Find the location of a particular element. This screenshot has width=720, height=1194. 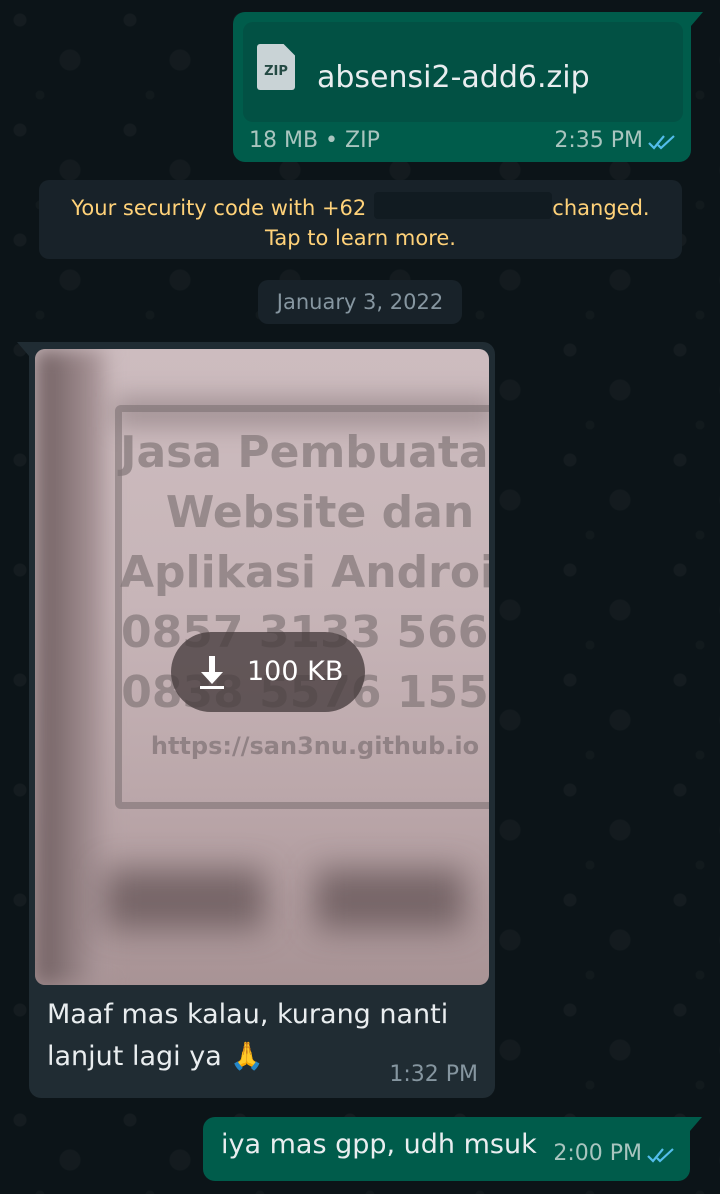

file-type-badge: ZIP is located at coordinates (276, 71).